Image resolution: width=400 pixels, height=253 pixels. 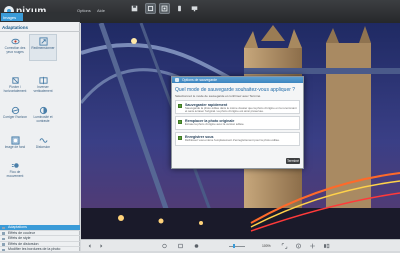 I want to click on zoom-slider, so click(x=237, y=246).